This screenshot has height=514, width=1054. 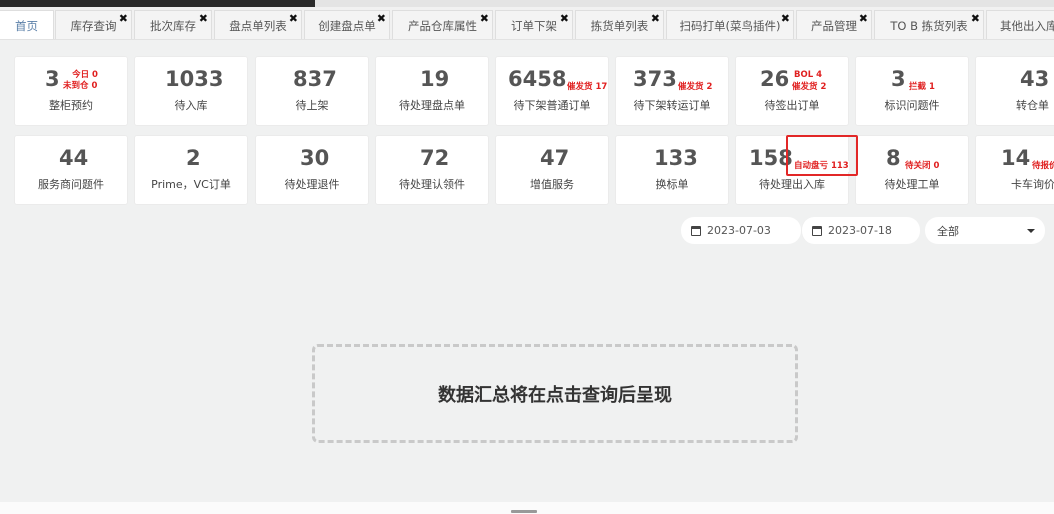 I want to click on card-pending-returns: 30 待处理退件, so click(x=312, y=170).